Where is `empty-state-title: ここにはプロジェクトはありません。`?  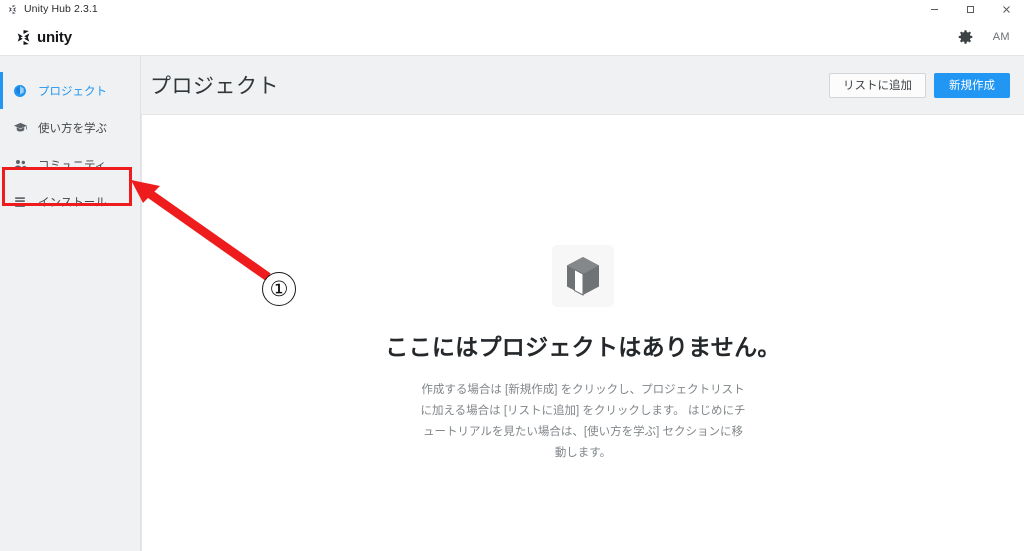
empty-state-title: ここにはプロジェクトはありません。 is located at coordinates (583, 347).